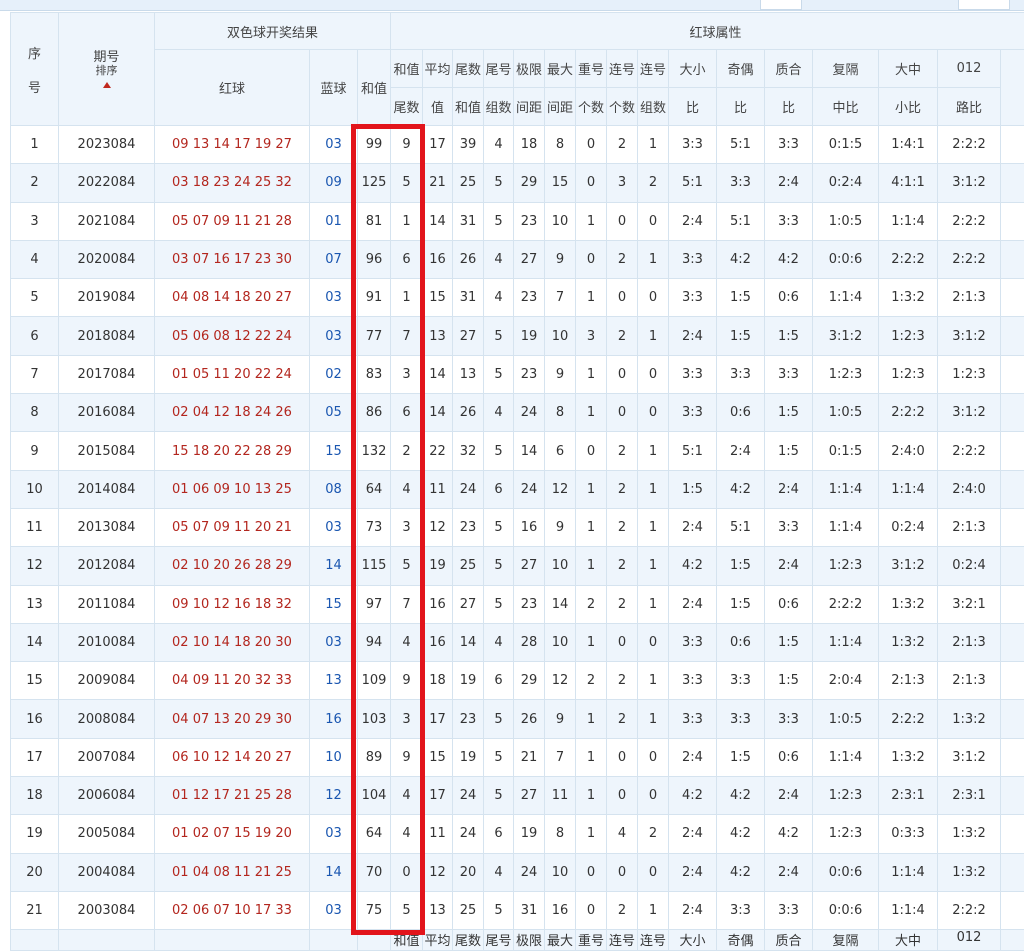  I want to click on cell-sum-tail: 6, so click(407, 259).